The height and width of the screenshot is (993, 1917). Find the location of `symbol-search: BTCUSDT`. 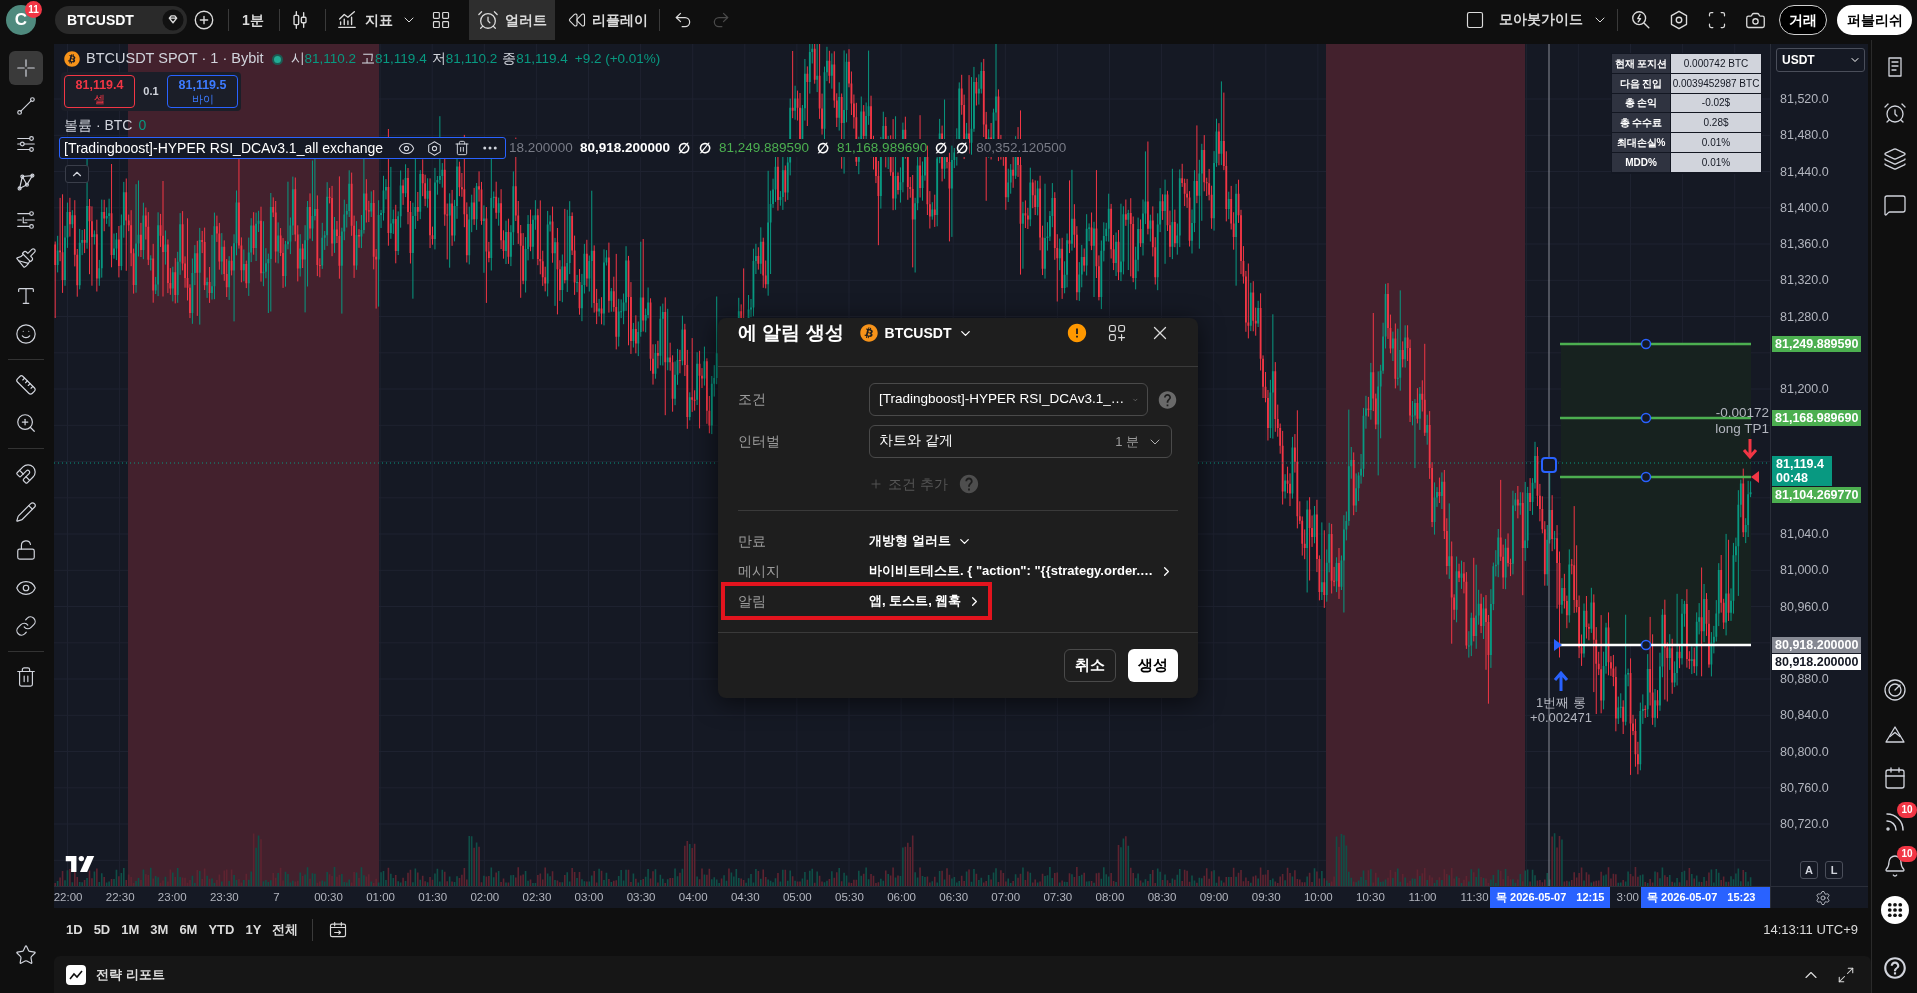

symbol-search: BTCUSDT is located at coordinates (121, 20).